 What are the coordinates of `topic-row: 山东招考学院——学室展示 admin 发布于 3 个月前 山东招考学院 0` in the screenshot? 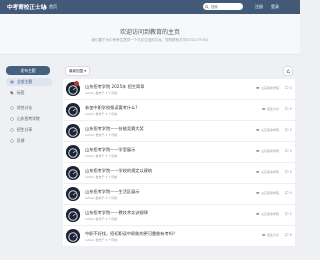 It's located at (179, 152).